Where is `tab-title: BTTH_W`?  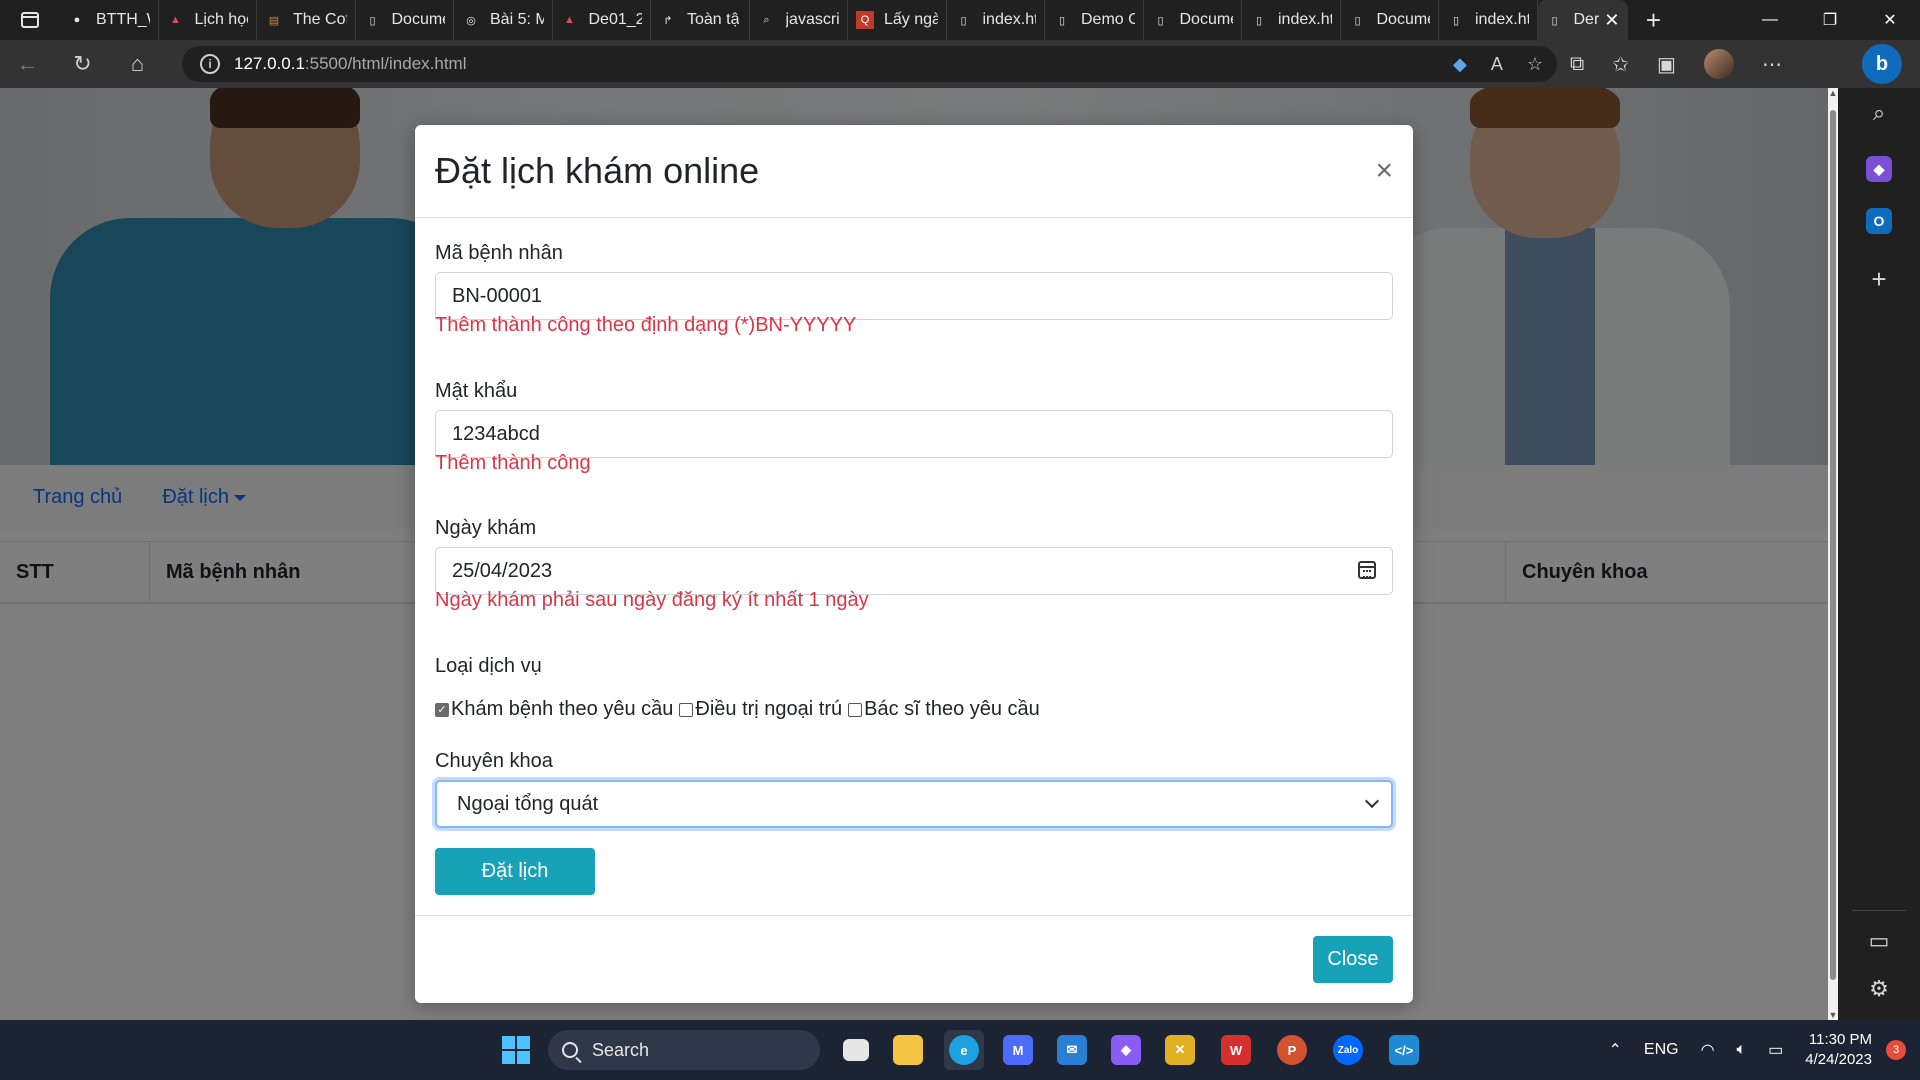 tab-title: BTTH_W is located at coordinates (123, 19).